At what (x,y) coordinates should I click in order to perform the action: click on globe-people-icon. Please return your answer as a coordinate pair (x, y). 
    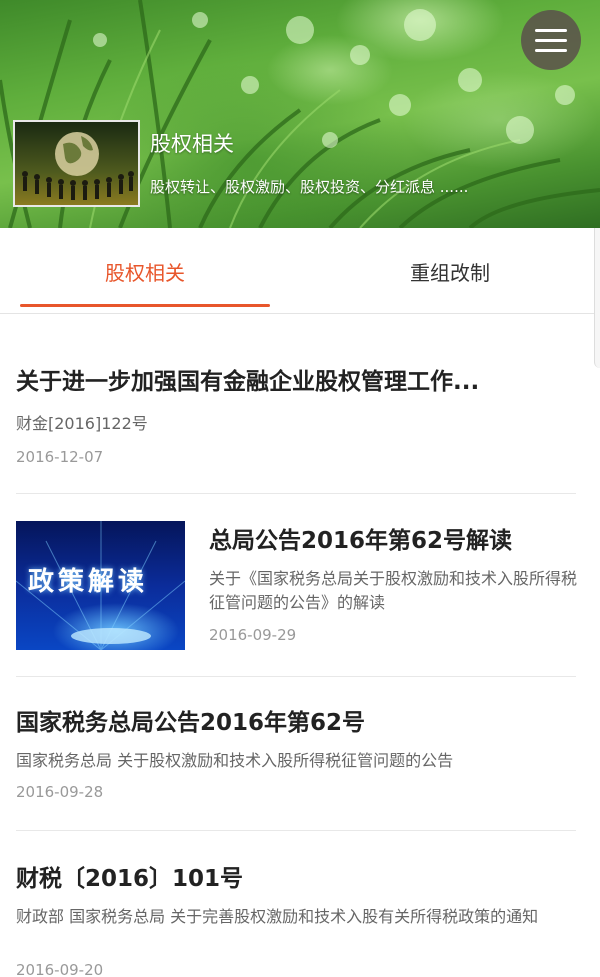
    Looking at the image, I should click on (78, 166).